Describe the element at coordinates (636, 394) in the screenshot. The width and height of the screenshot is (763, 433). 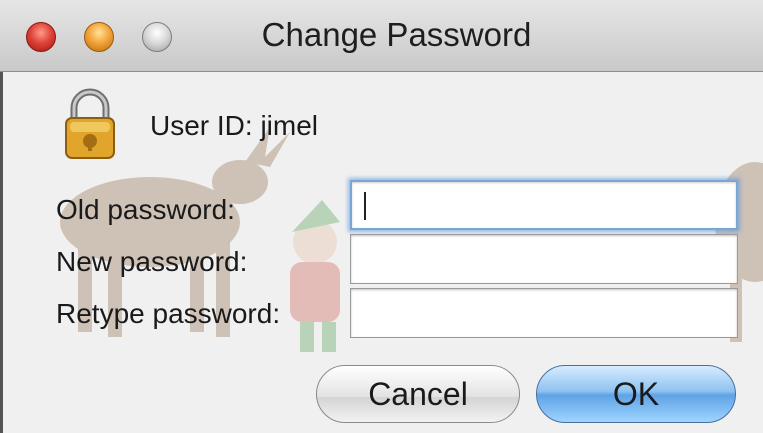
I see `ok-button: OK` at that location.